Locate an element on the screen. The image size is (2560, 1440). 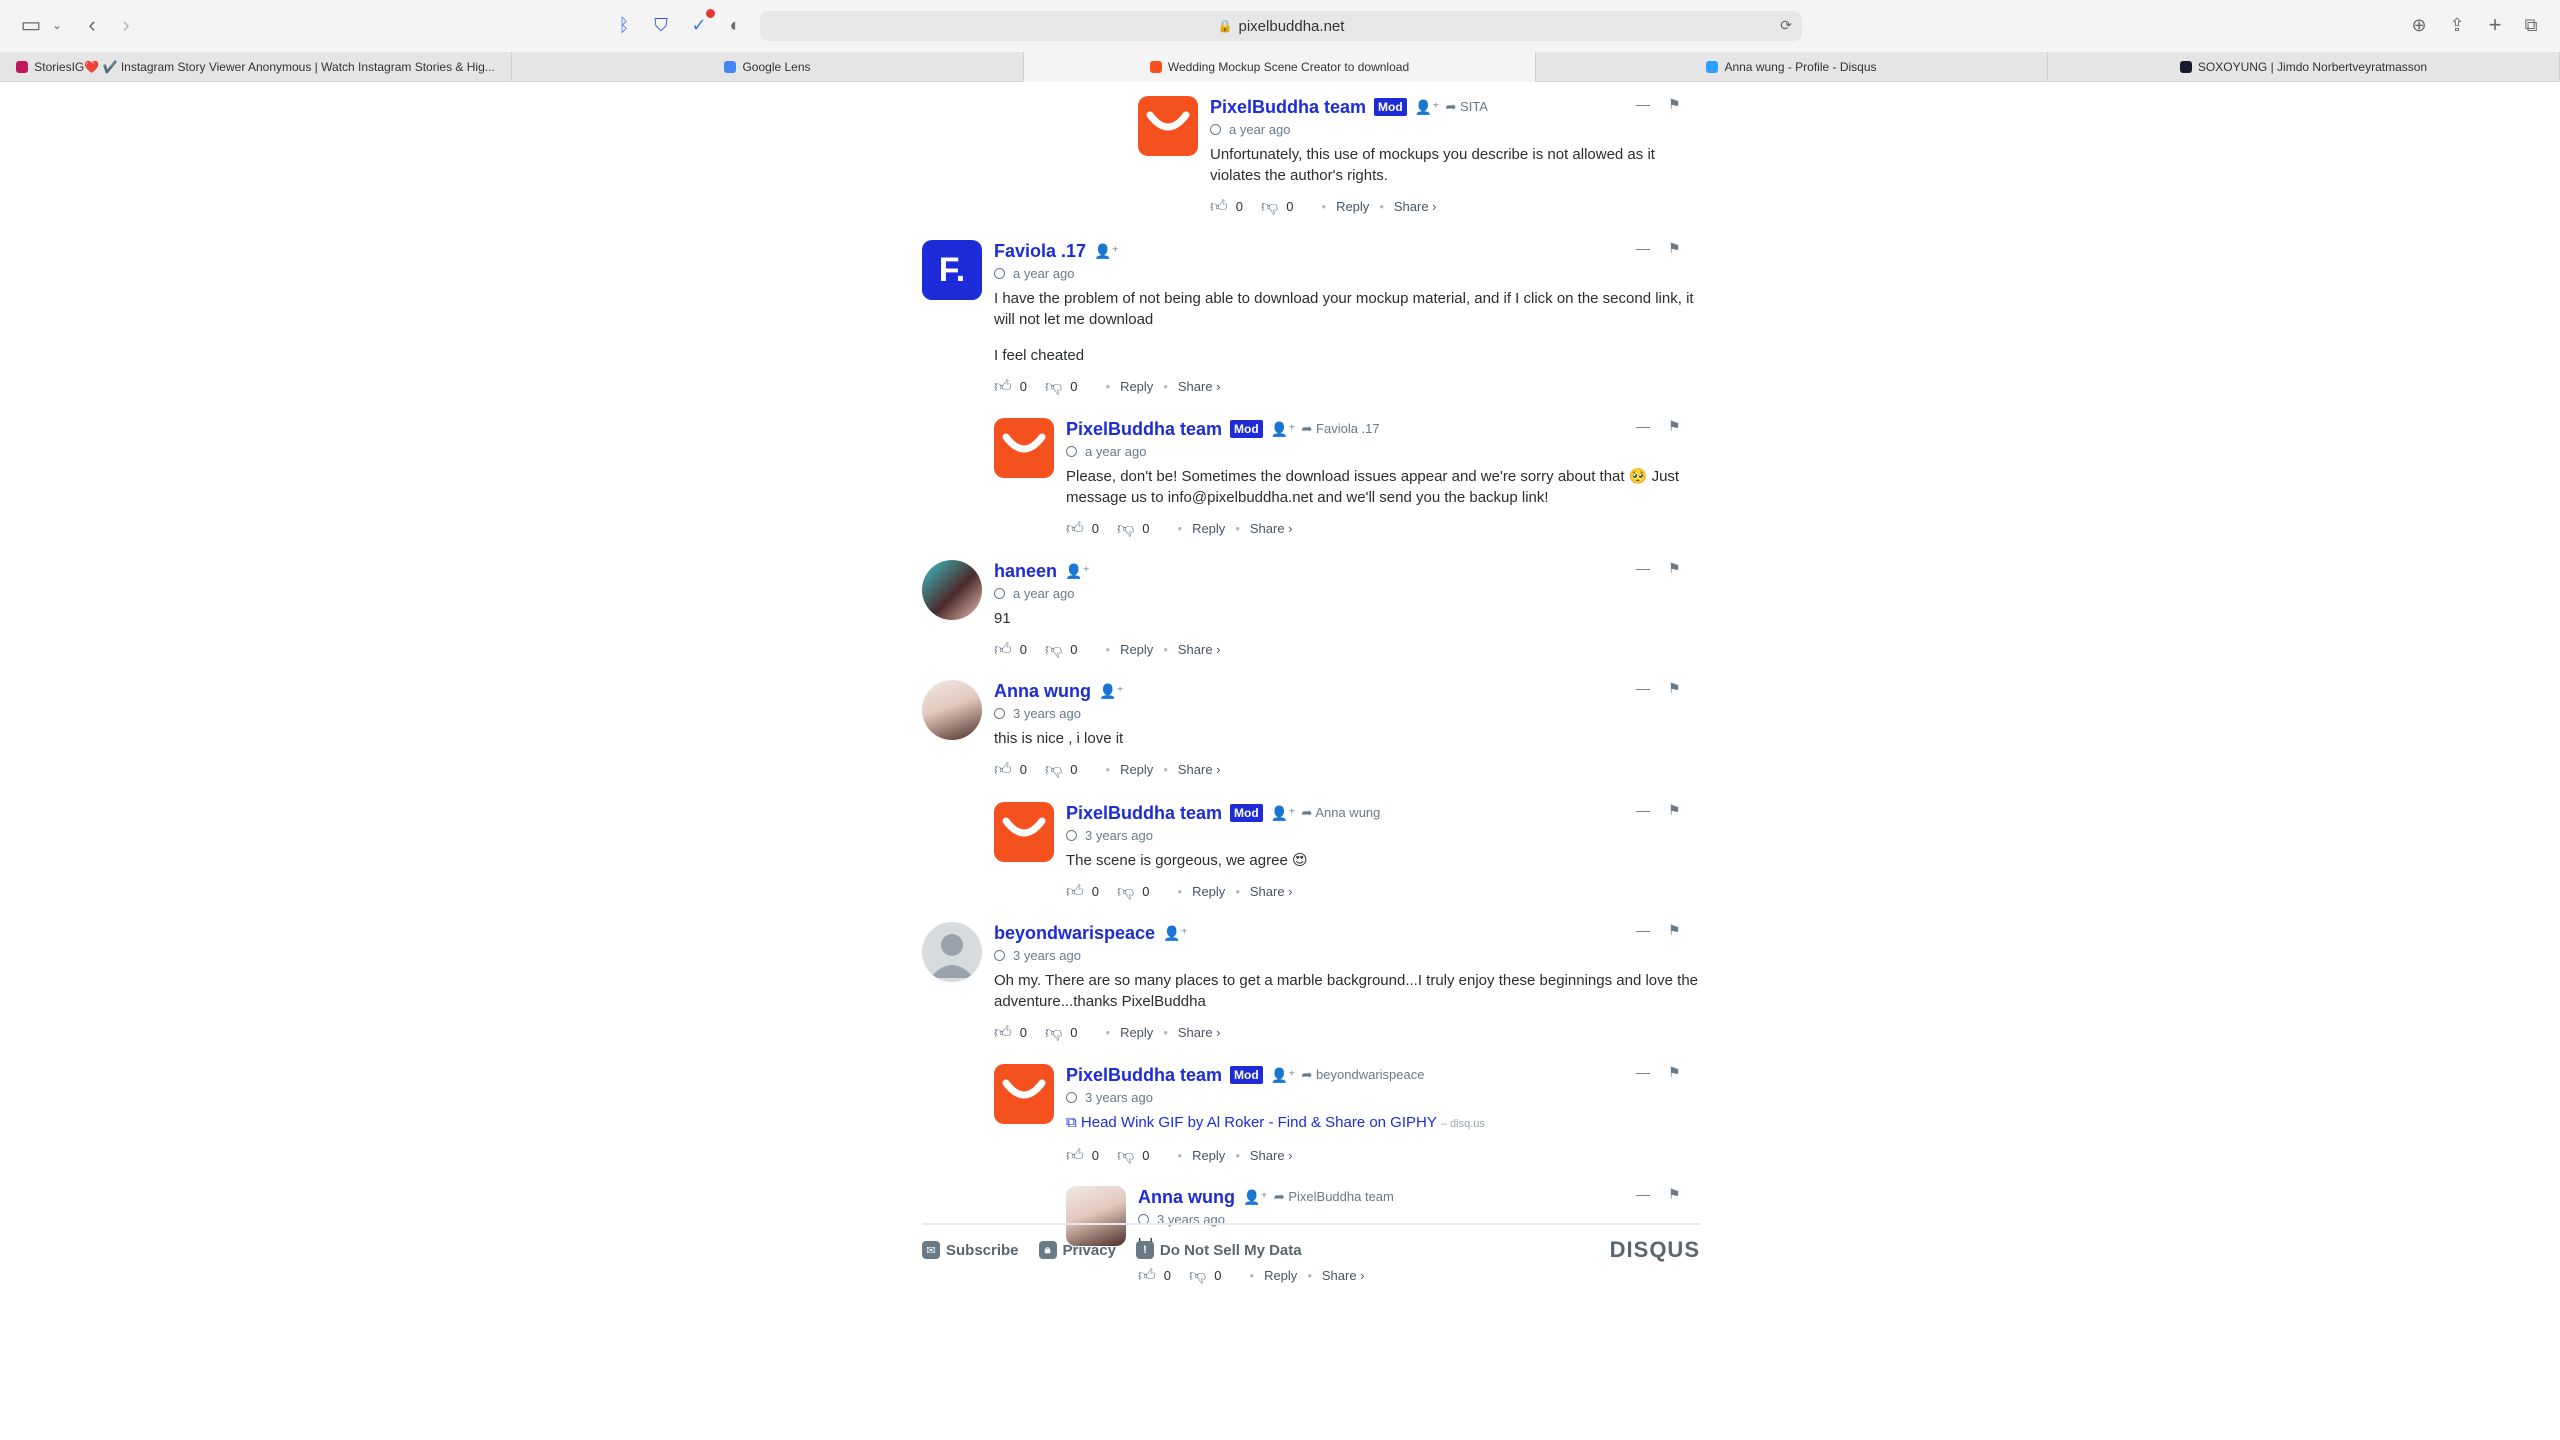
sidebar-toggle-icon: ▭ is located at coordinates (31, 25).